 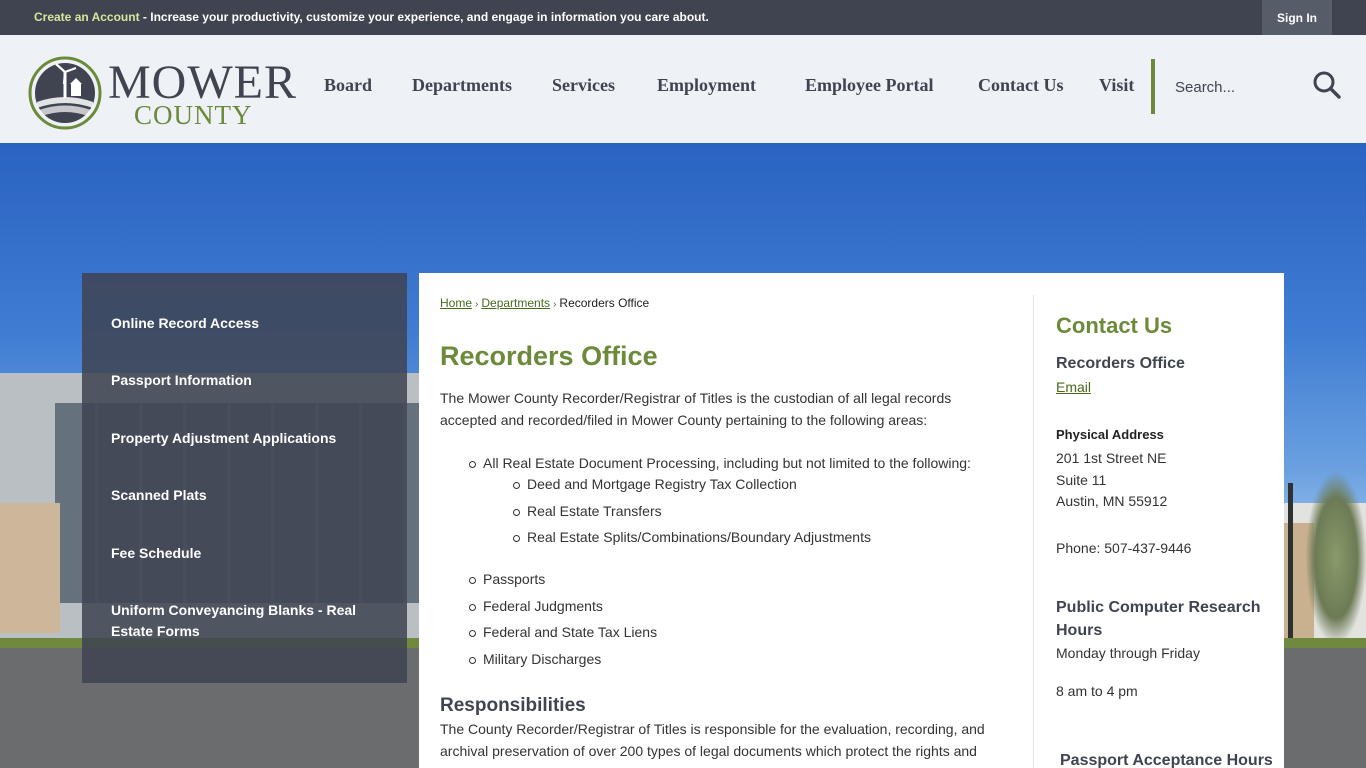 I want to click on nav-board: Board, so click(x=348, y=85).